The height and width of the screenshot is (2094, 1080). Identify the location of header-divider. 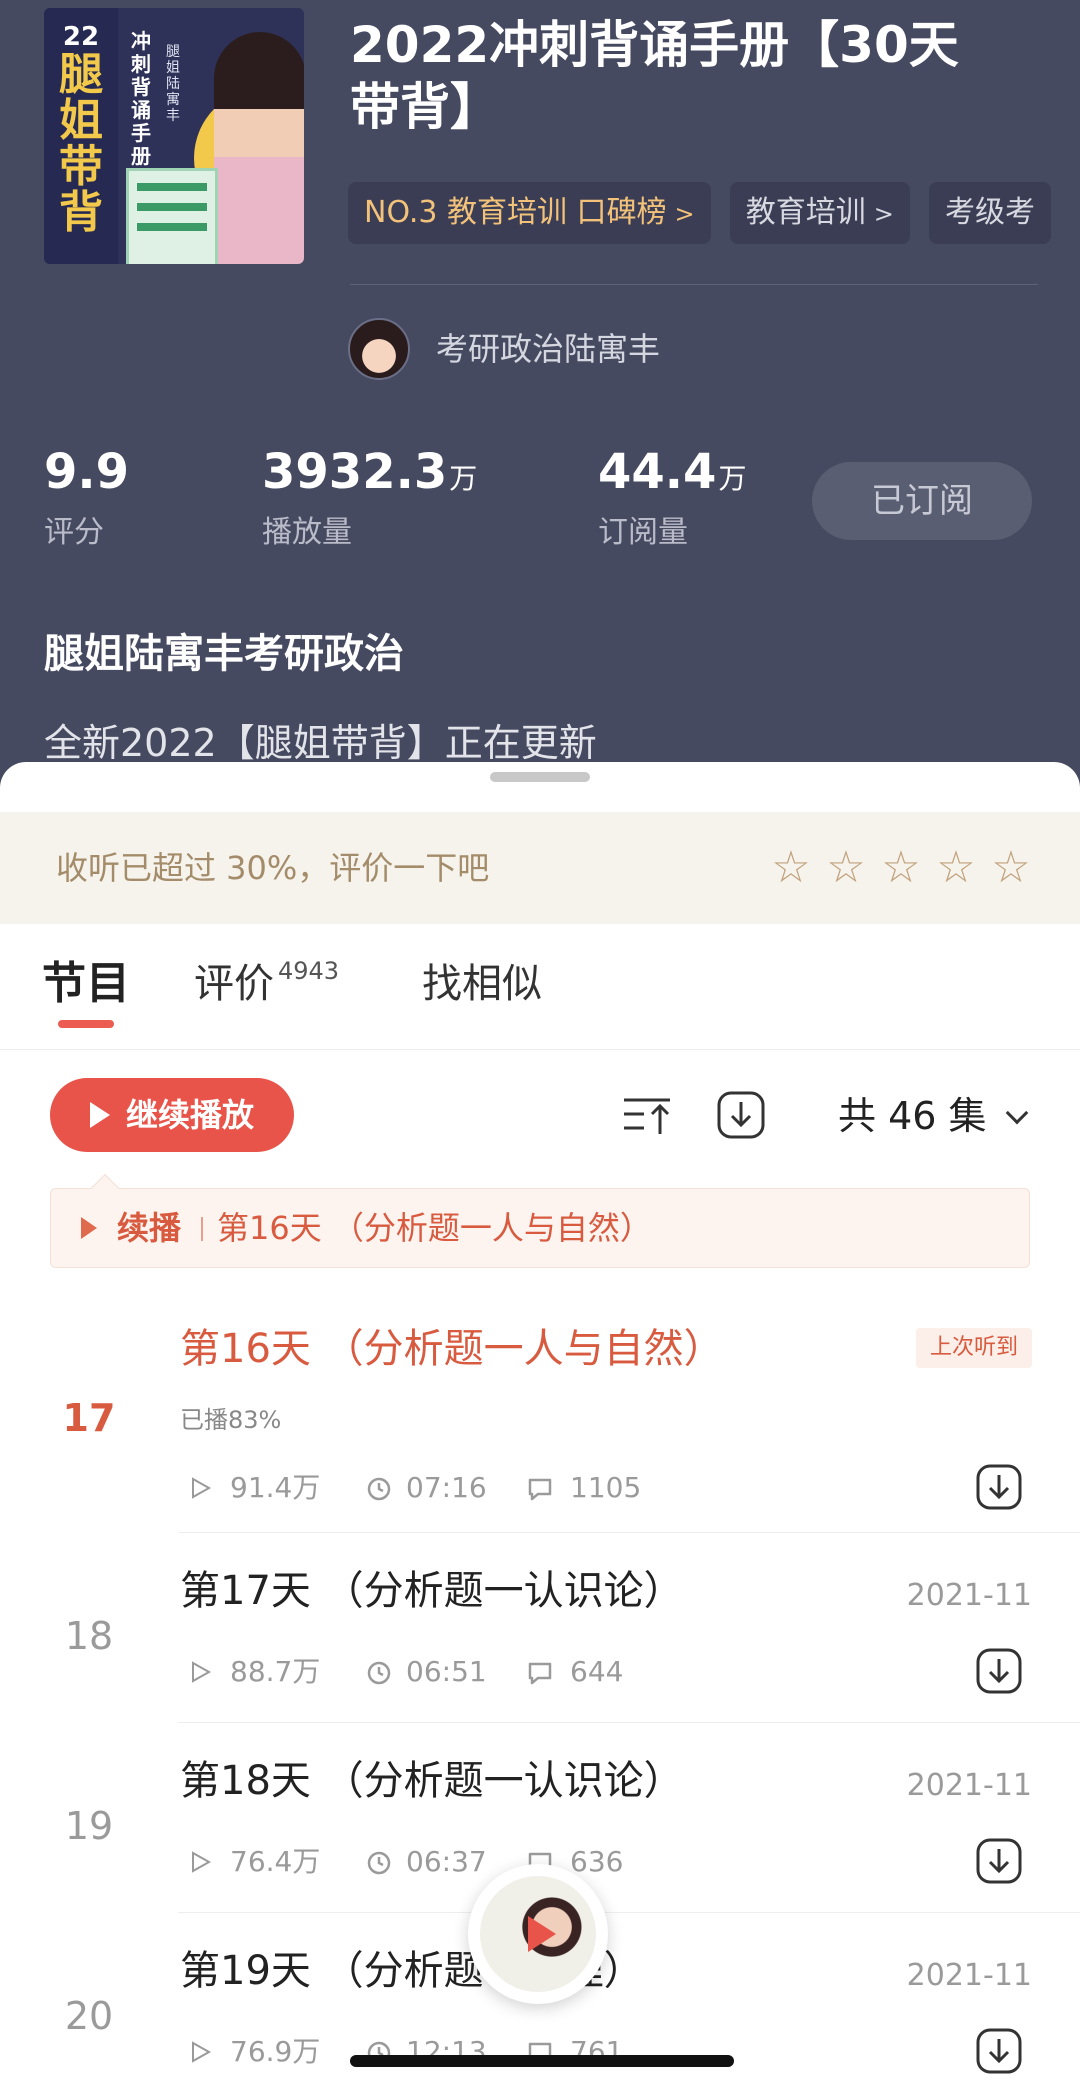
(694, 284).